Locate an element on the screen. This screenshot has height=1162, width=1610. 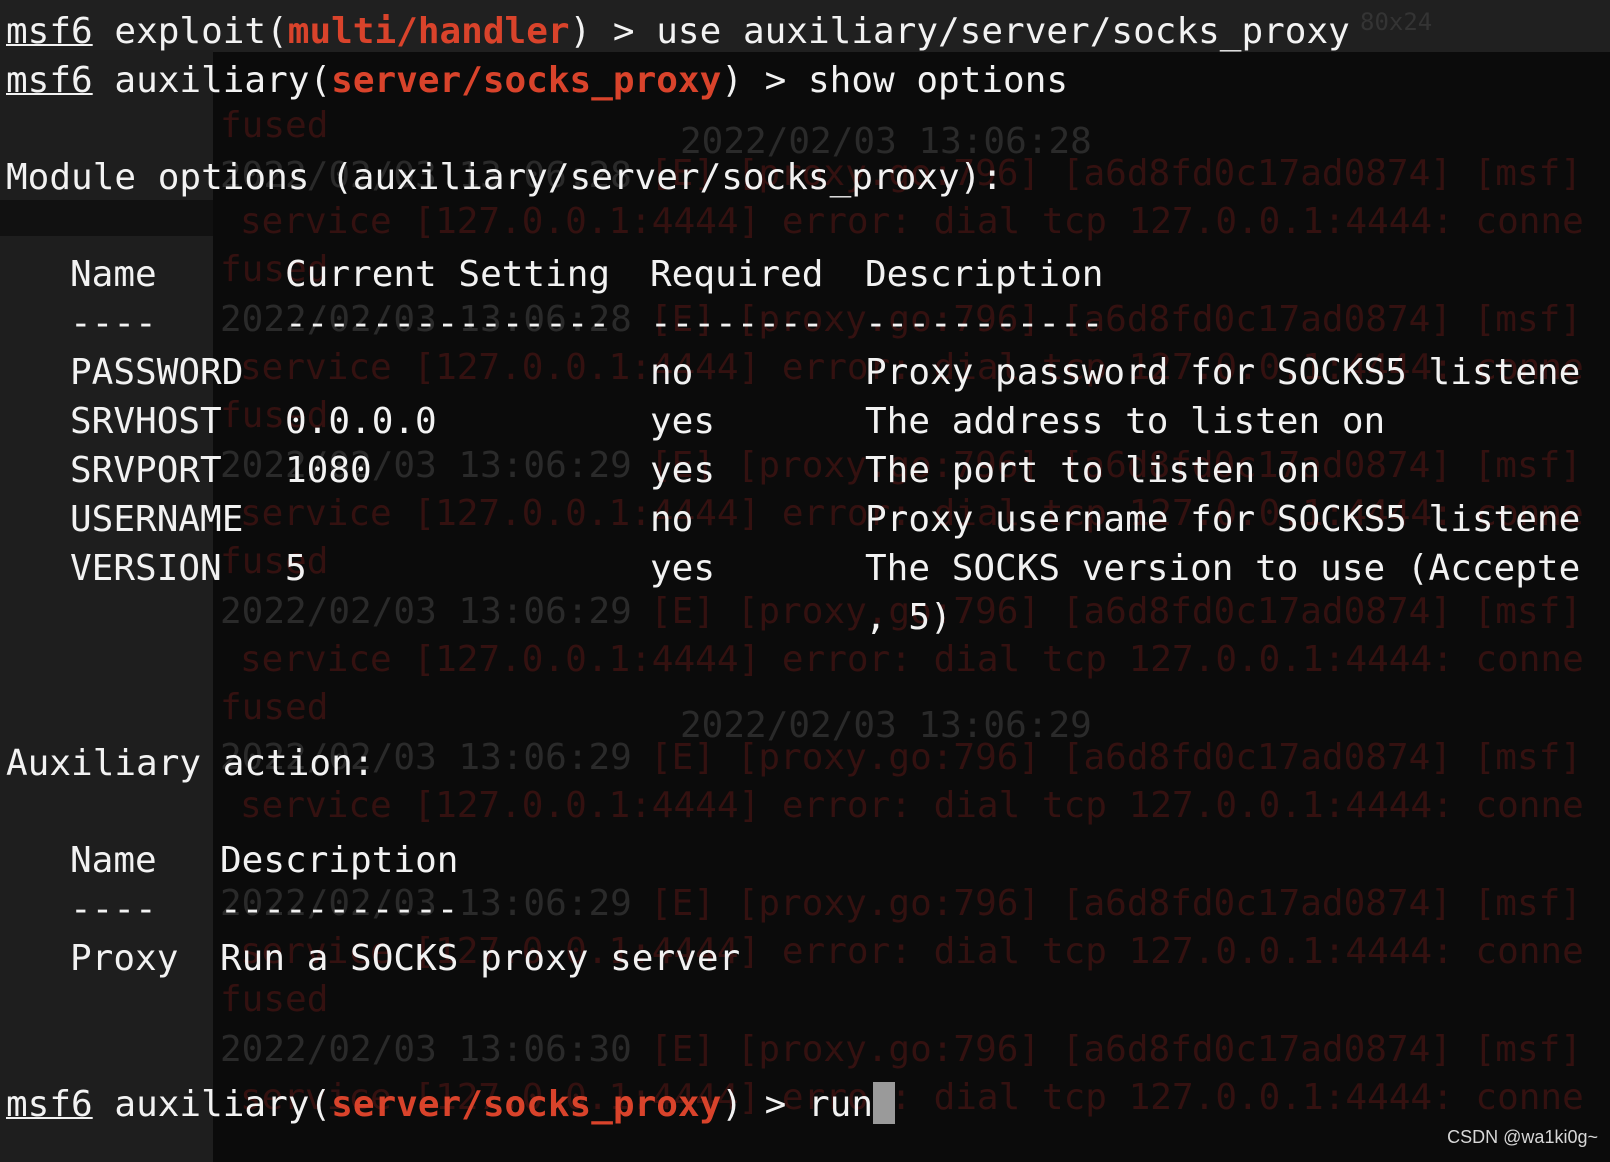
option-name: PASSWORD is located at coordinates (157, 372).